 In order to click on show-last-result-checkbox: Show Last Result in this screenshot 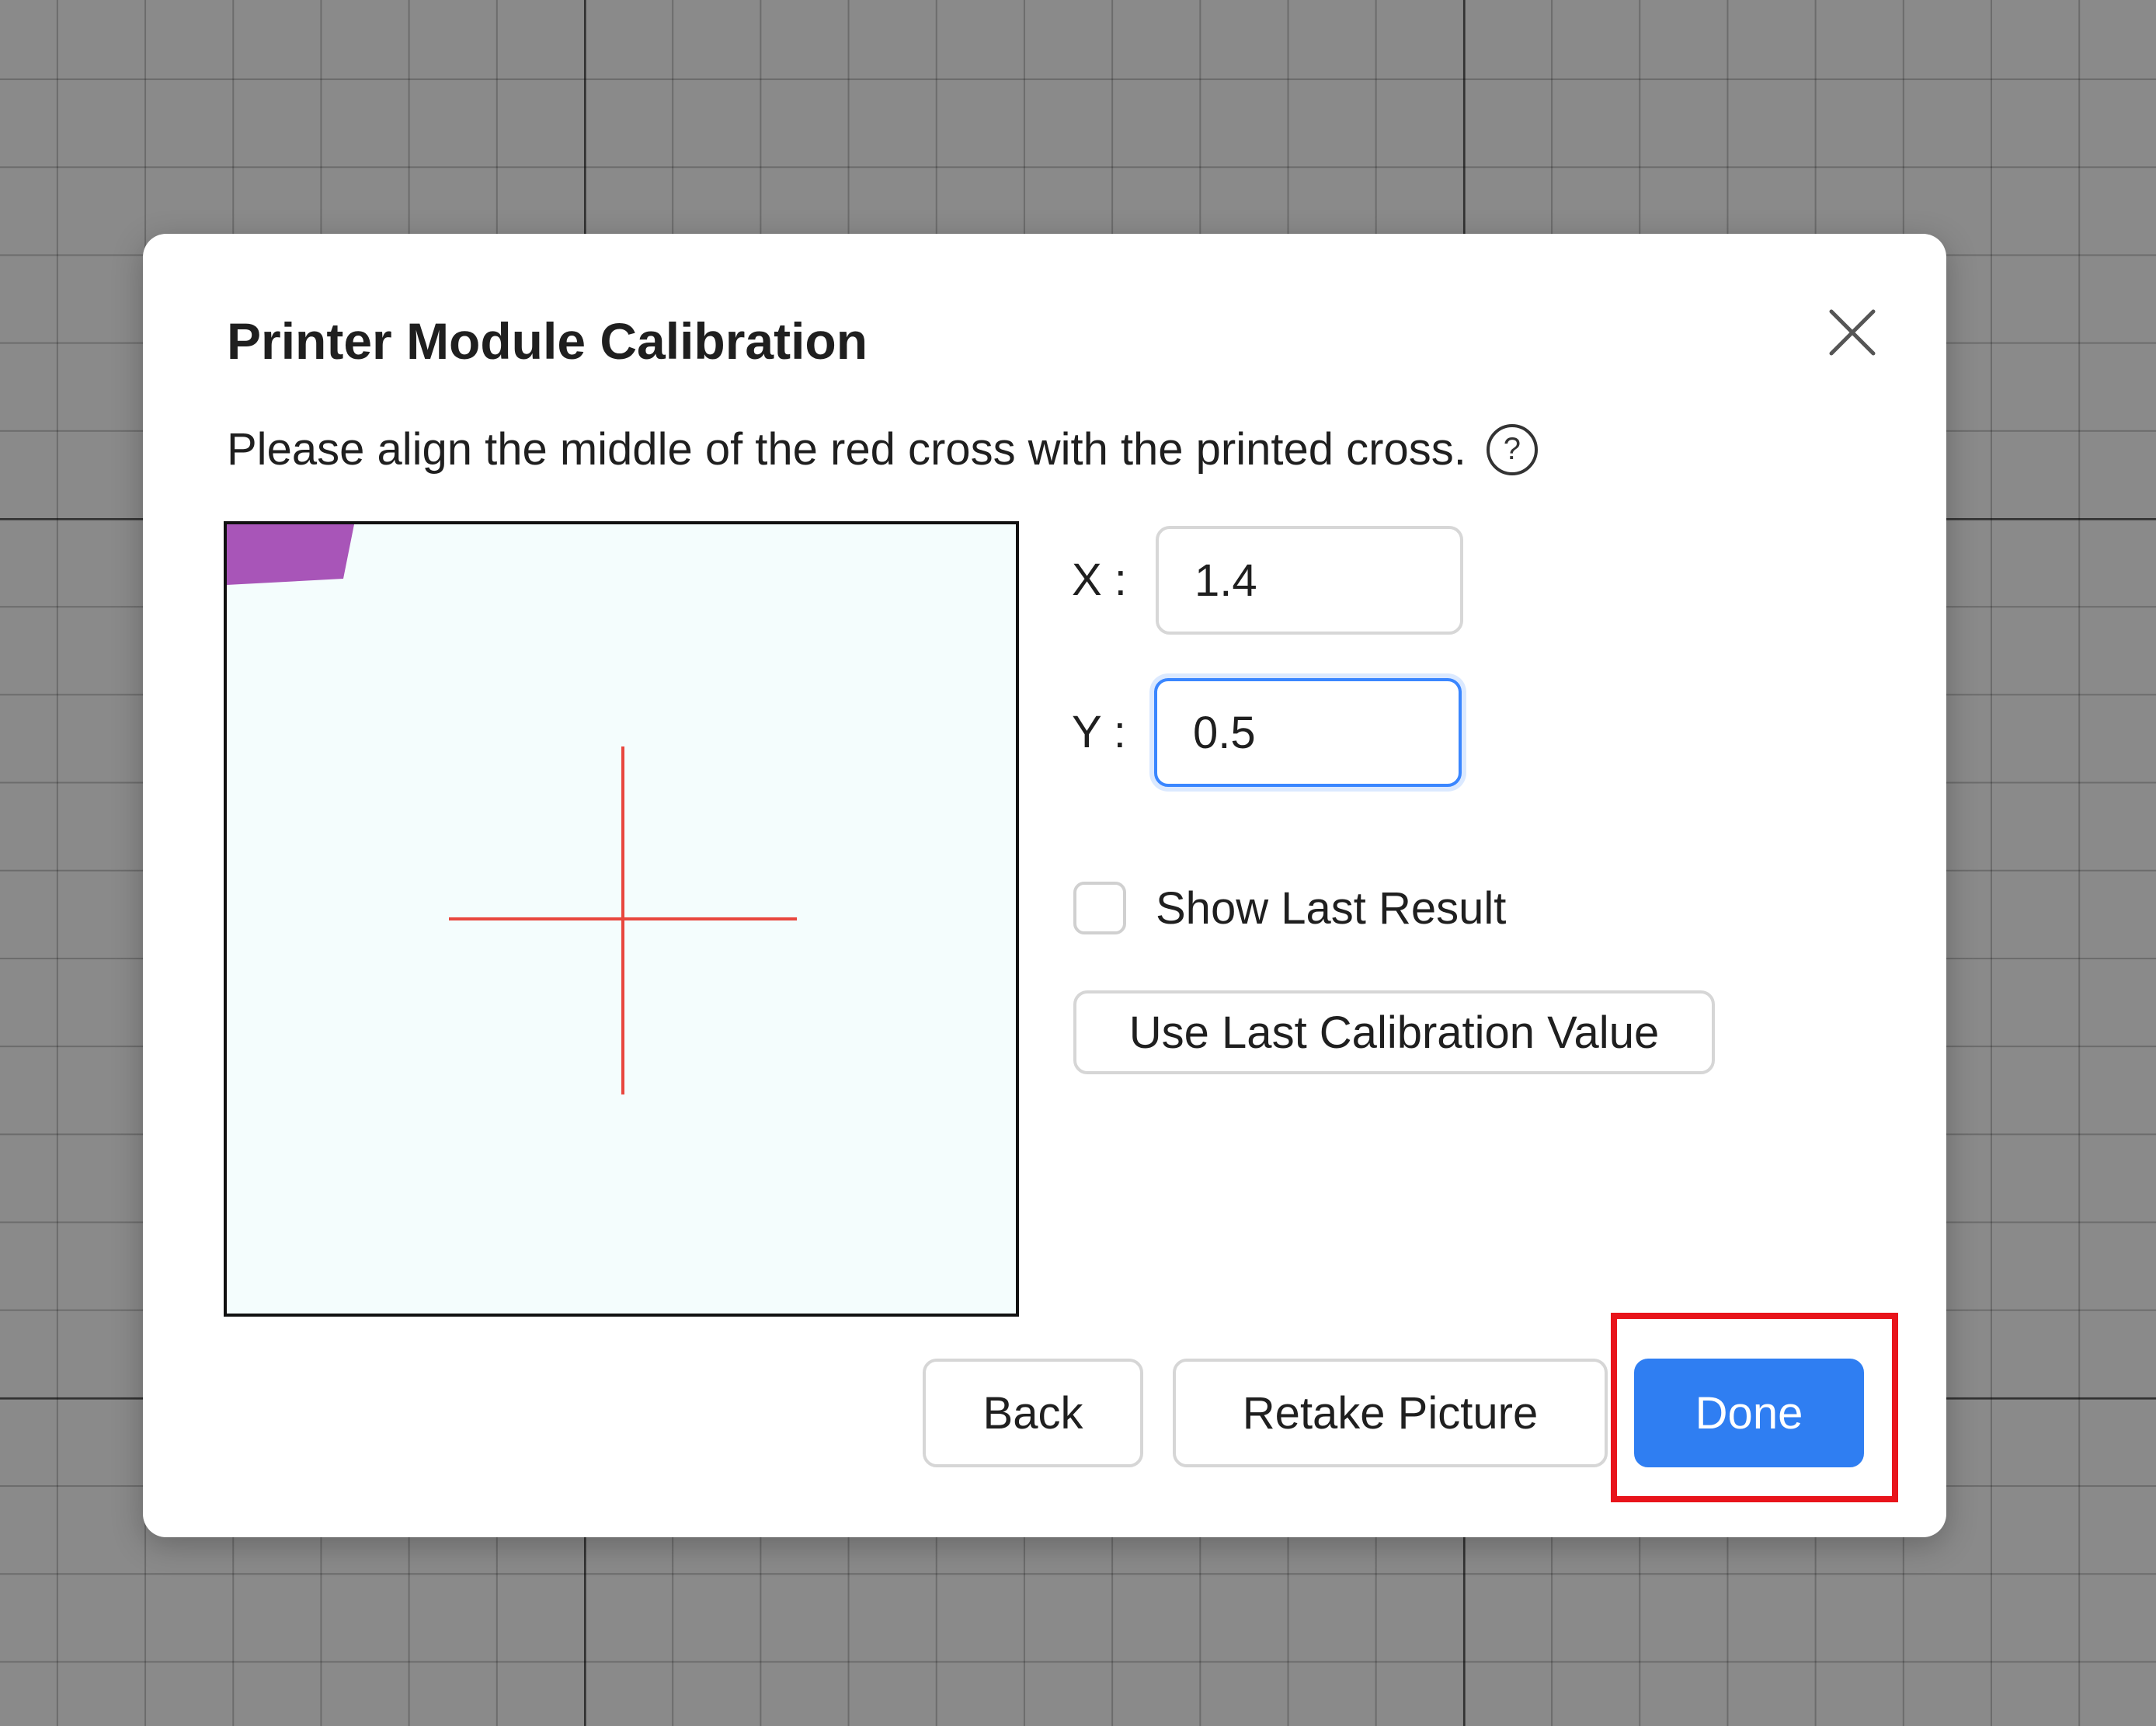, I will do `click(1289, 908)`.